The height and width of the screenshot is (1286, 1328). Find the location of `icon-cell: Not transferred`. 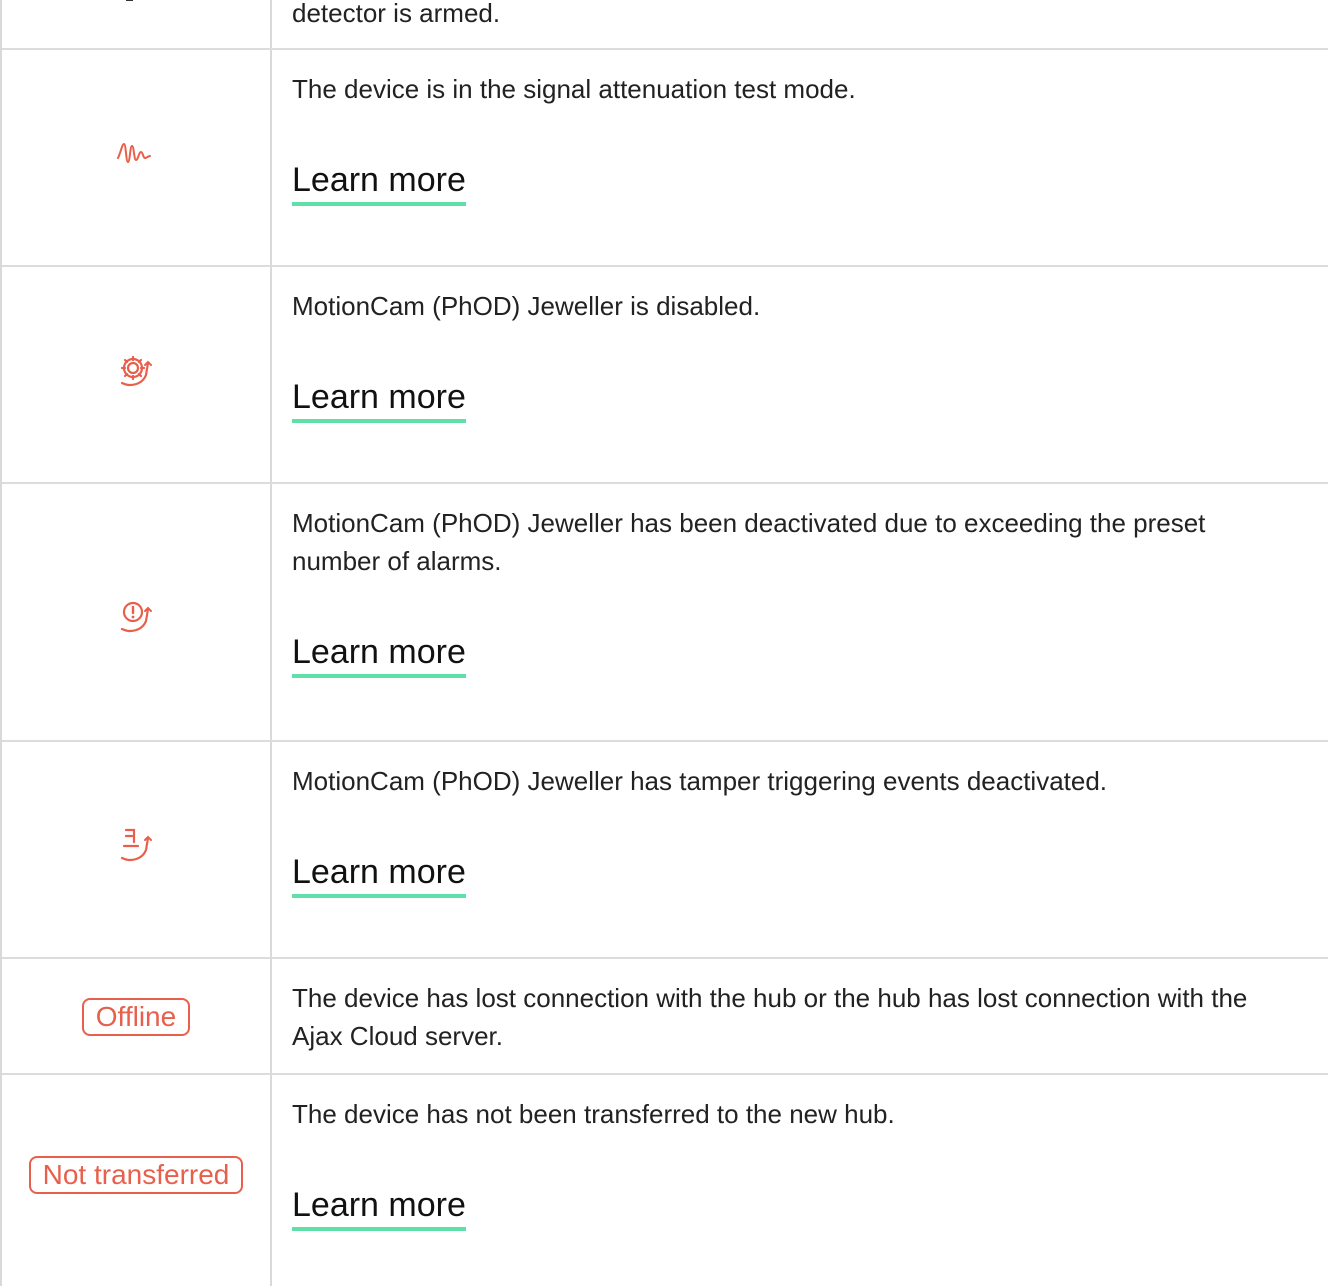

icon-cell: Not transferred is located at coordinates (137, 1180).